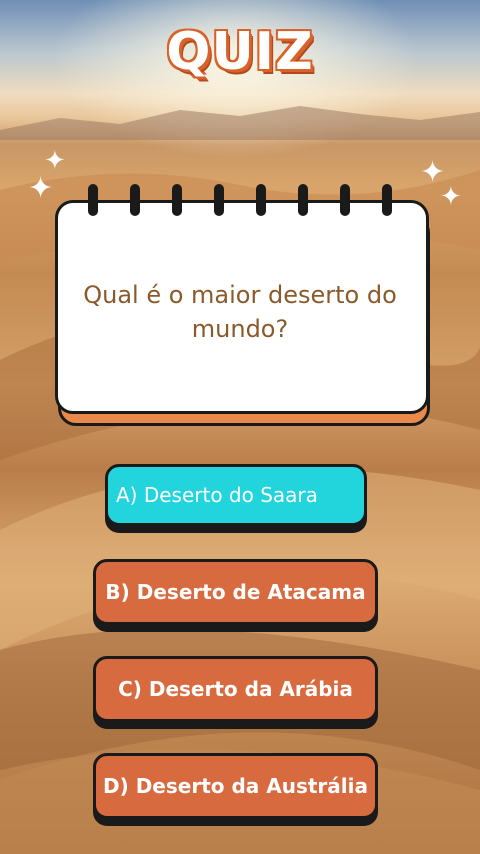 The image size is (480, 854). Describe the element at coordinates (235, 786) in the screenshot. I see `option-d-button: D) Deserto da Austrália` at that location.